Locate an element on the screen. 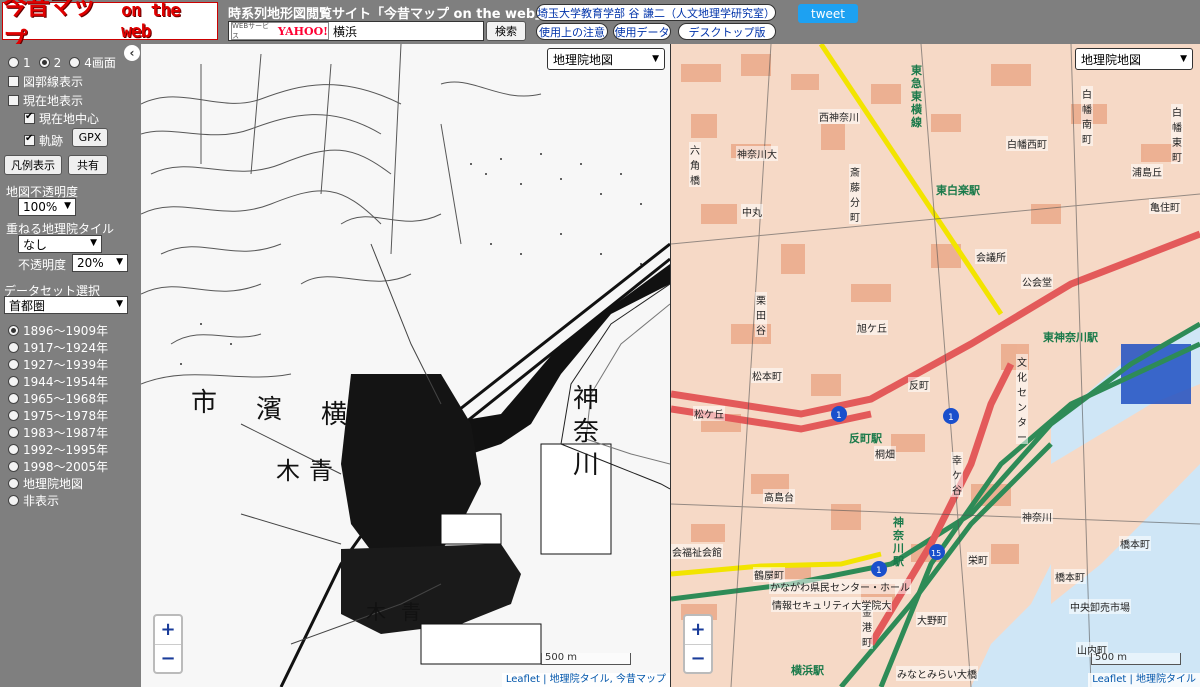  view-4-radio is located at coordinates (75, 62).